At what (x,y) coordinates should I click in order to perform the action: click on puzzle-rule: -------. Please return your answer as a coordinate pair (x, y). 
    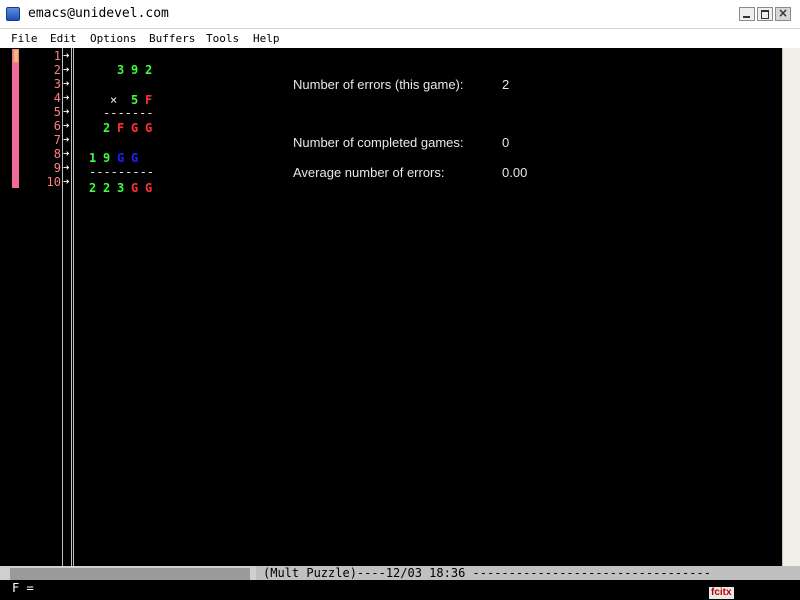
    Looking at the image, I should click on (128, 113).